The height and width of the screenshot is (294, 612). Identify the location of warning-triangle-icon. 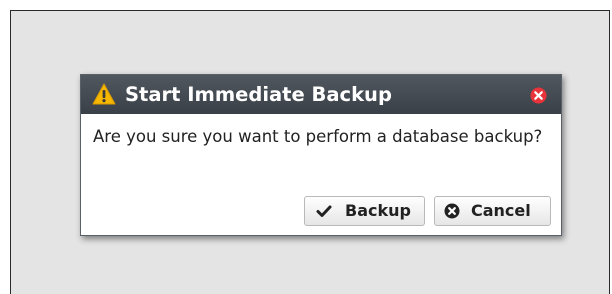
(104, 94).